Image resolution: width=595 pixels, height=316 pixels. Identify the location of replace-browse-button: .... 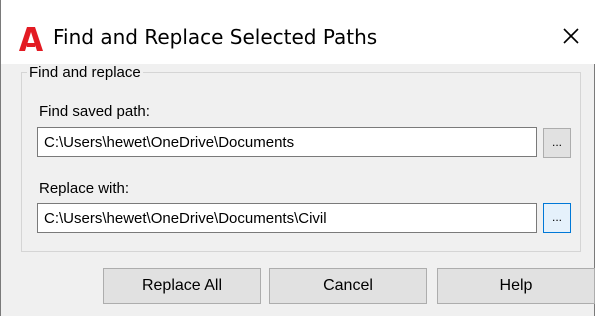
(557, 218).